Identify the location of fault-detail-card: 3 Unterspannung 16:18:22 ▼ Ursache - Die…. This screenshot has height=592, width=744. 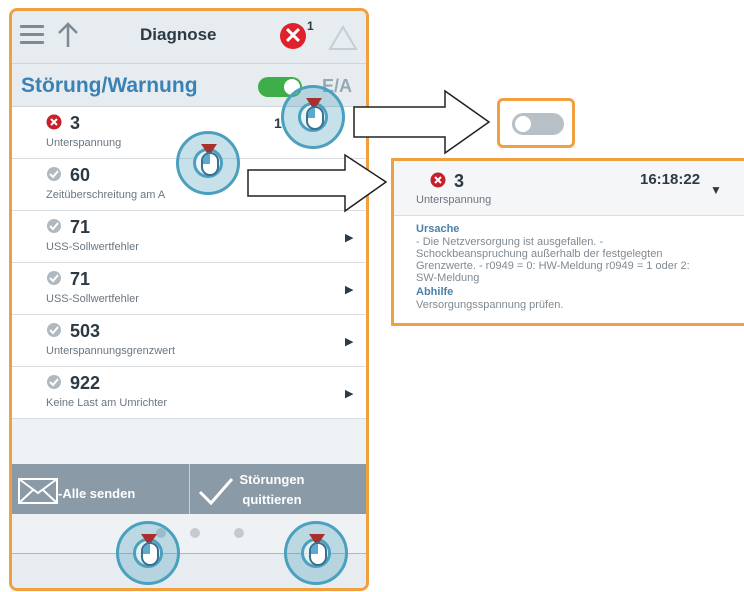
(567, 242).